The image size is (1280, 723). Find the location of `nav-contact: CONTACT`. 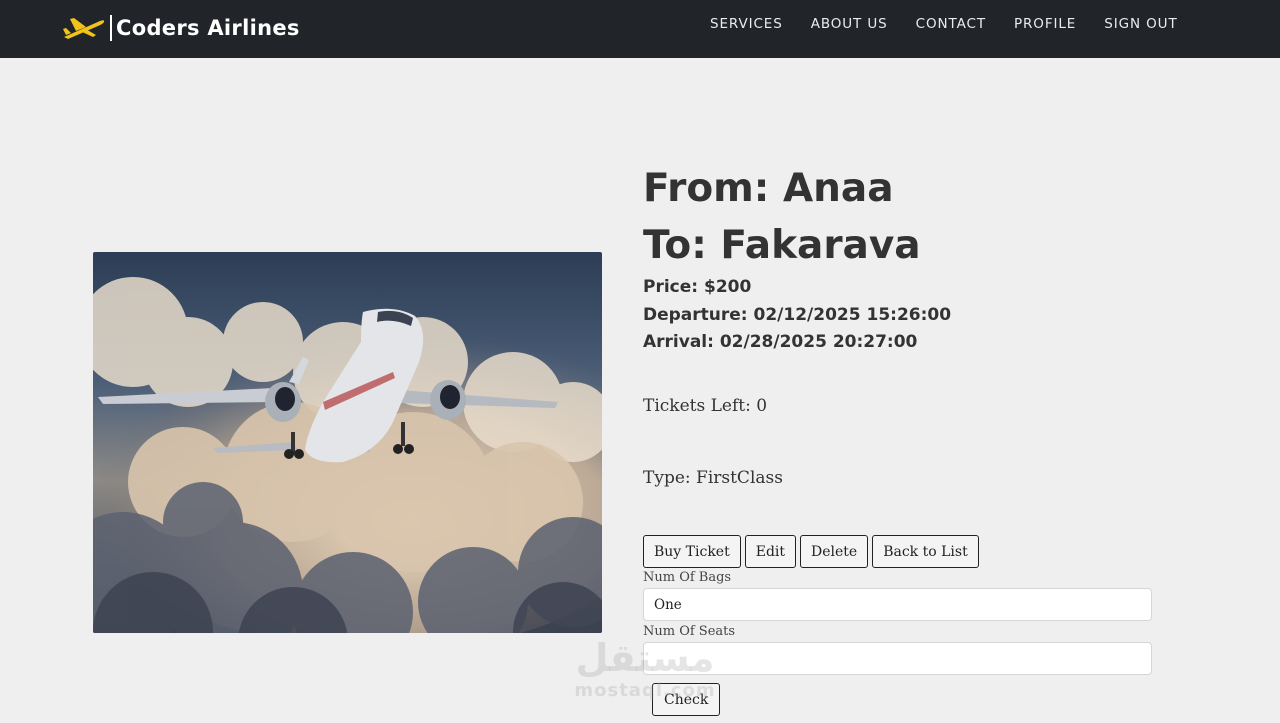

nav-contact: CONTACT is located at coordinates (951, 24).